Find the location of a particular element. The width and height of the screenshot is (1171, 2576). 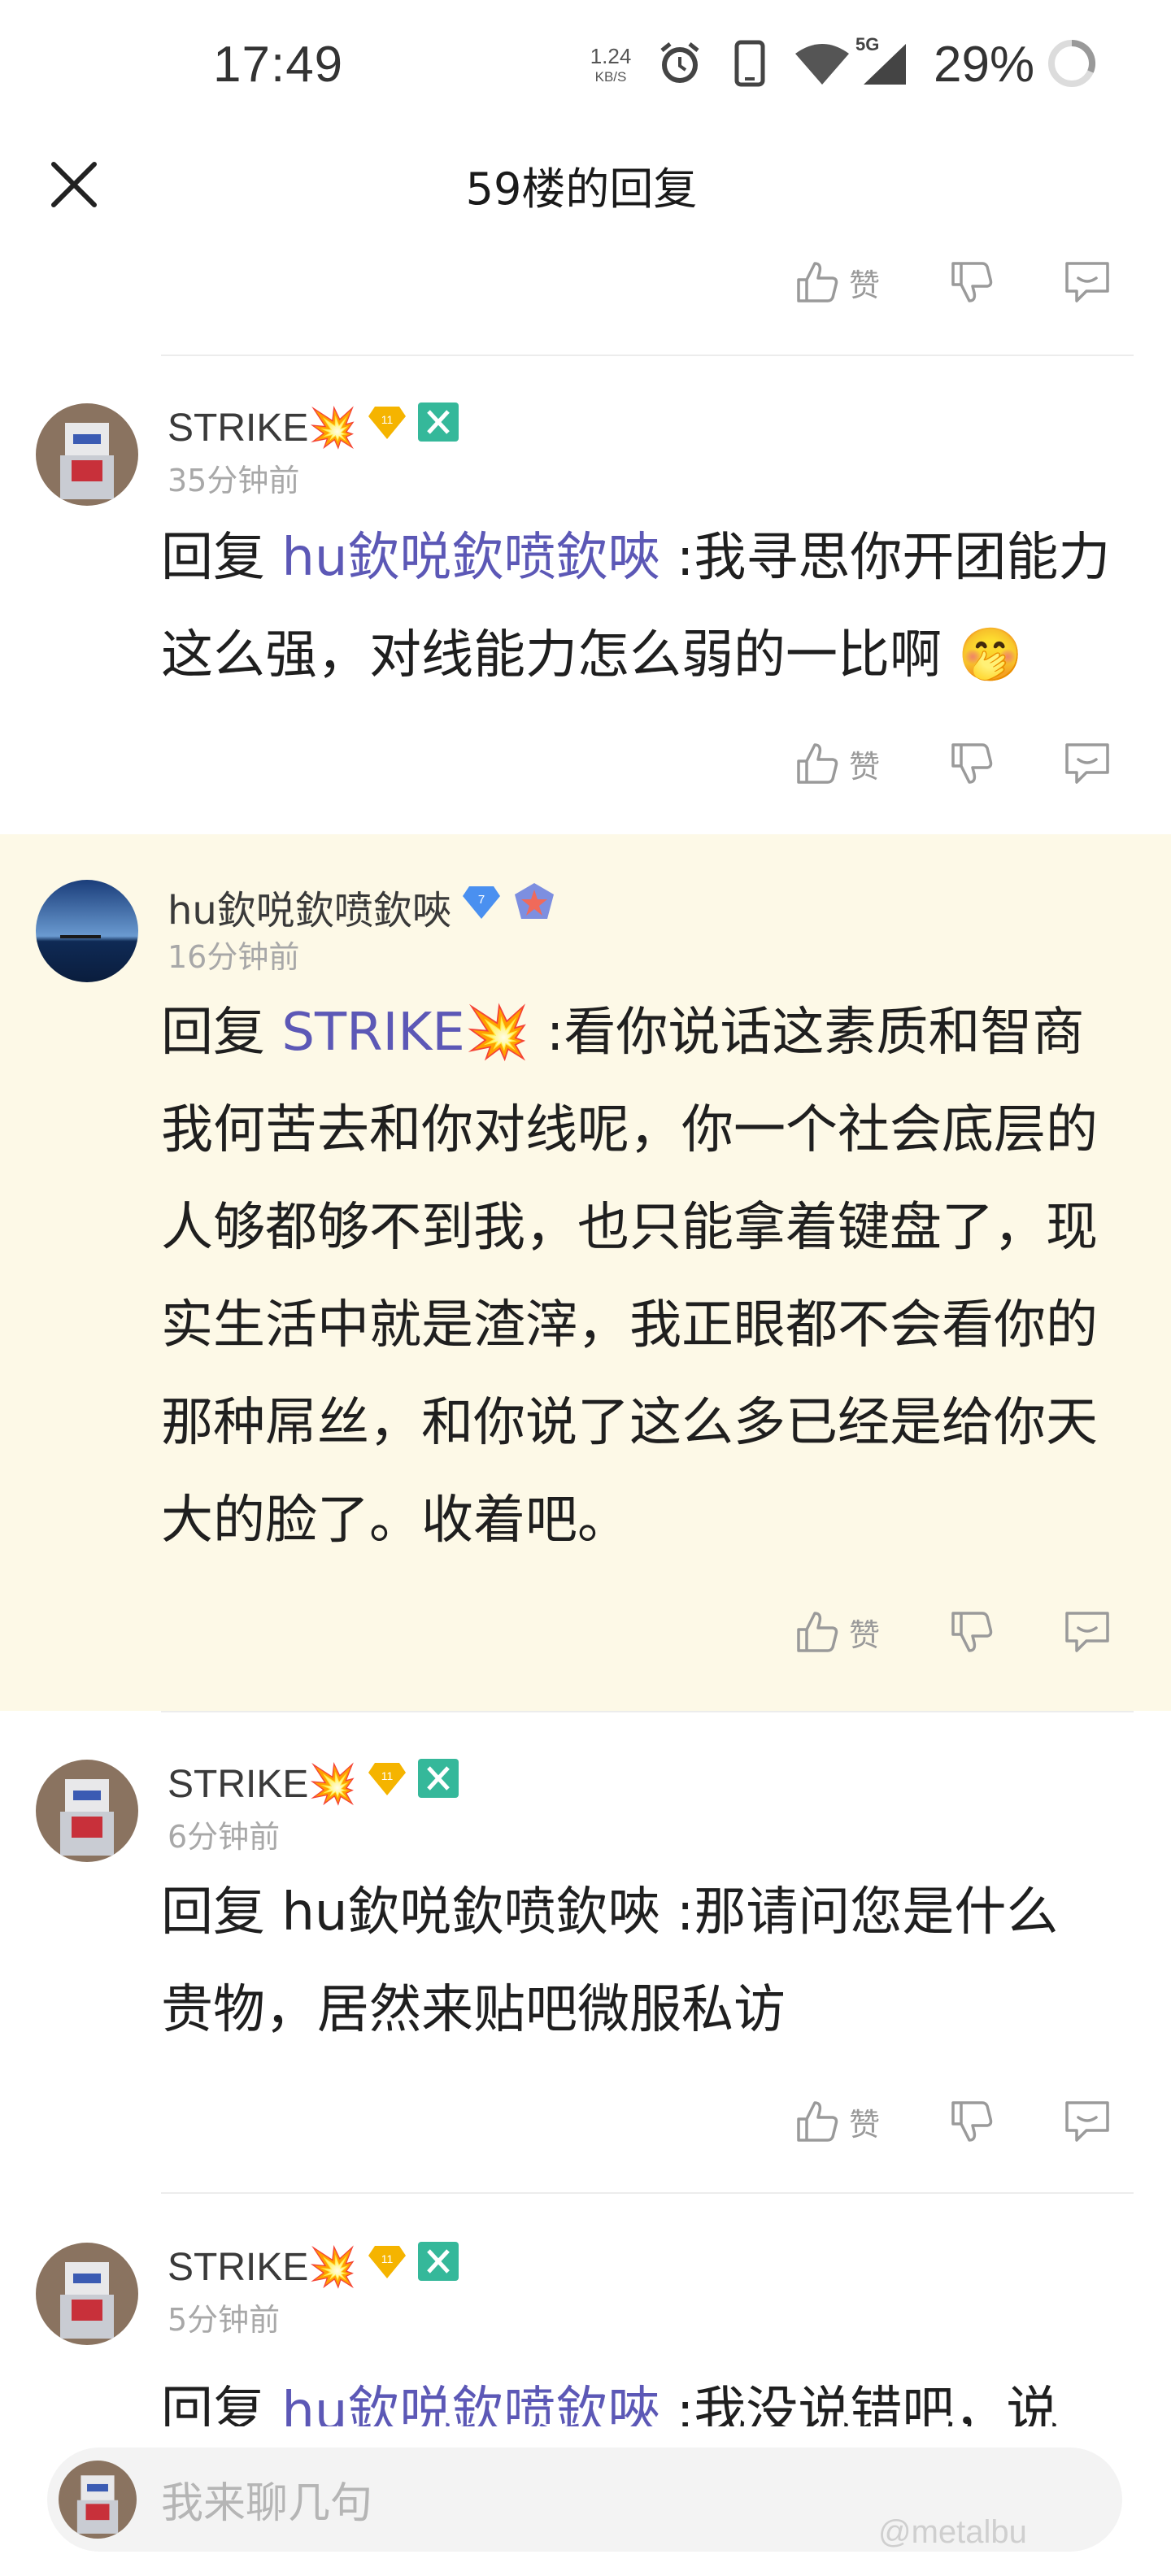

level-badge: 7 is located at coordinates (482, 906).